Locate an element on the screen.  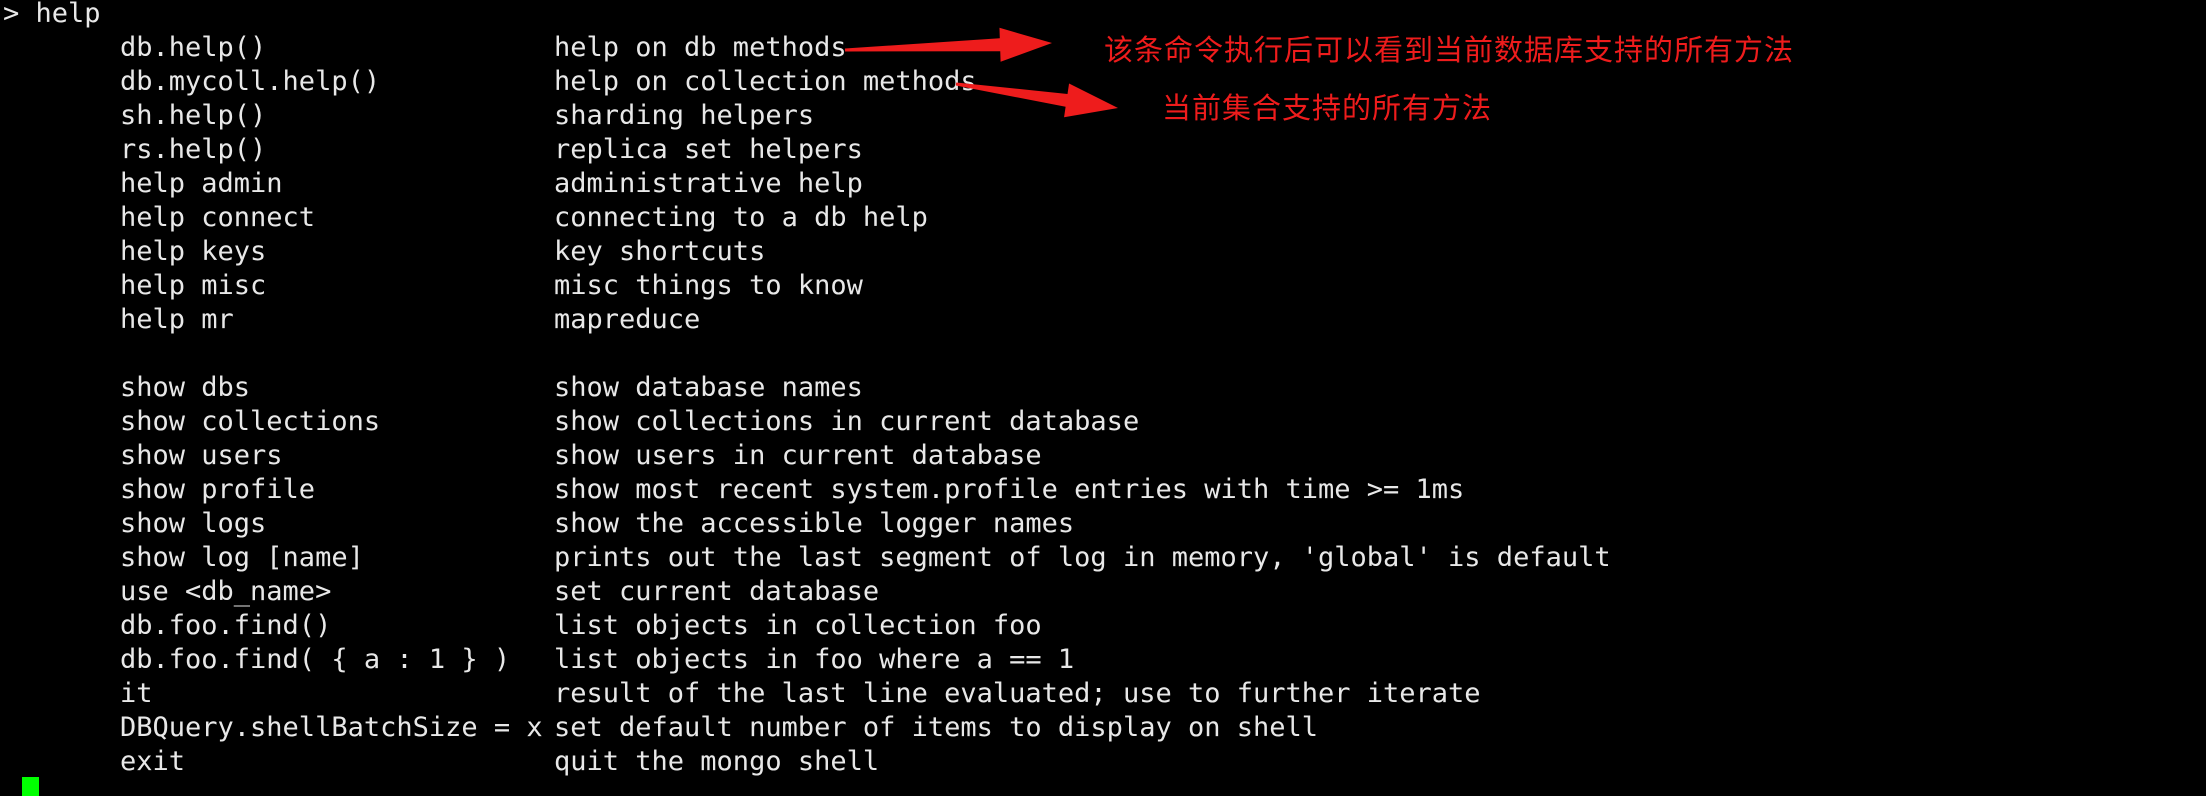
annotation-label-db-methods: 该条命令执行后可以看到当前数据库支持的所有方法 is located at coordinates (1449, 50).